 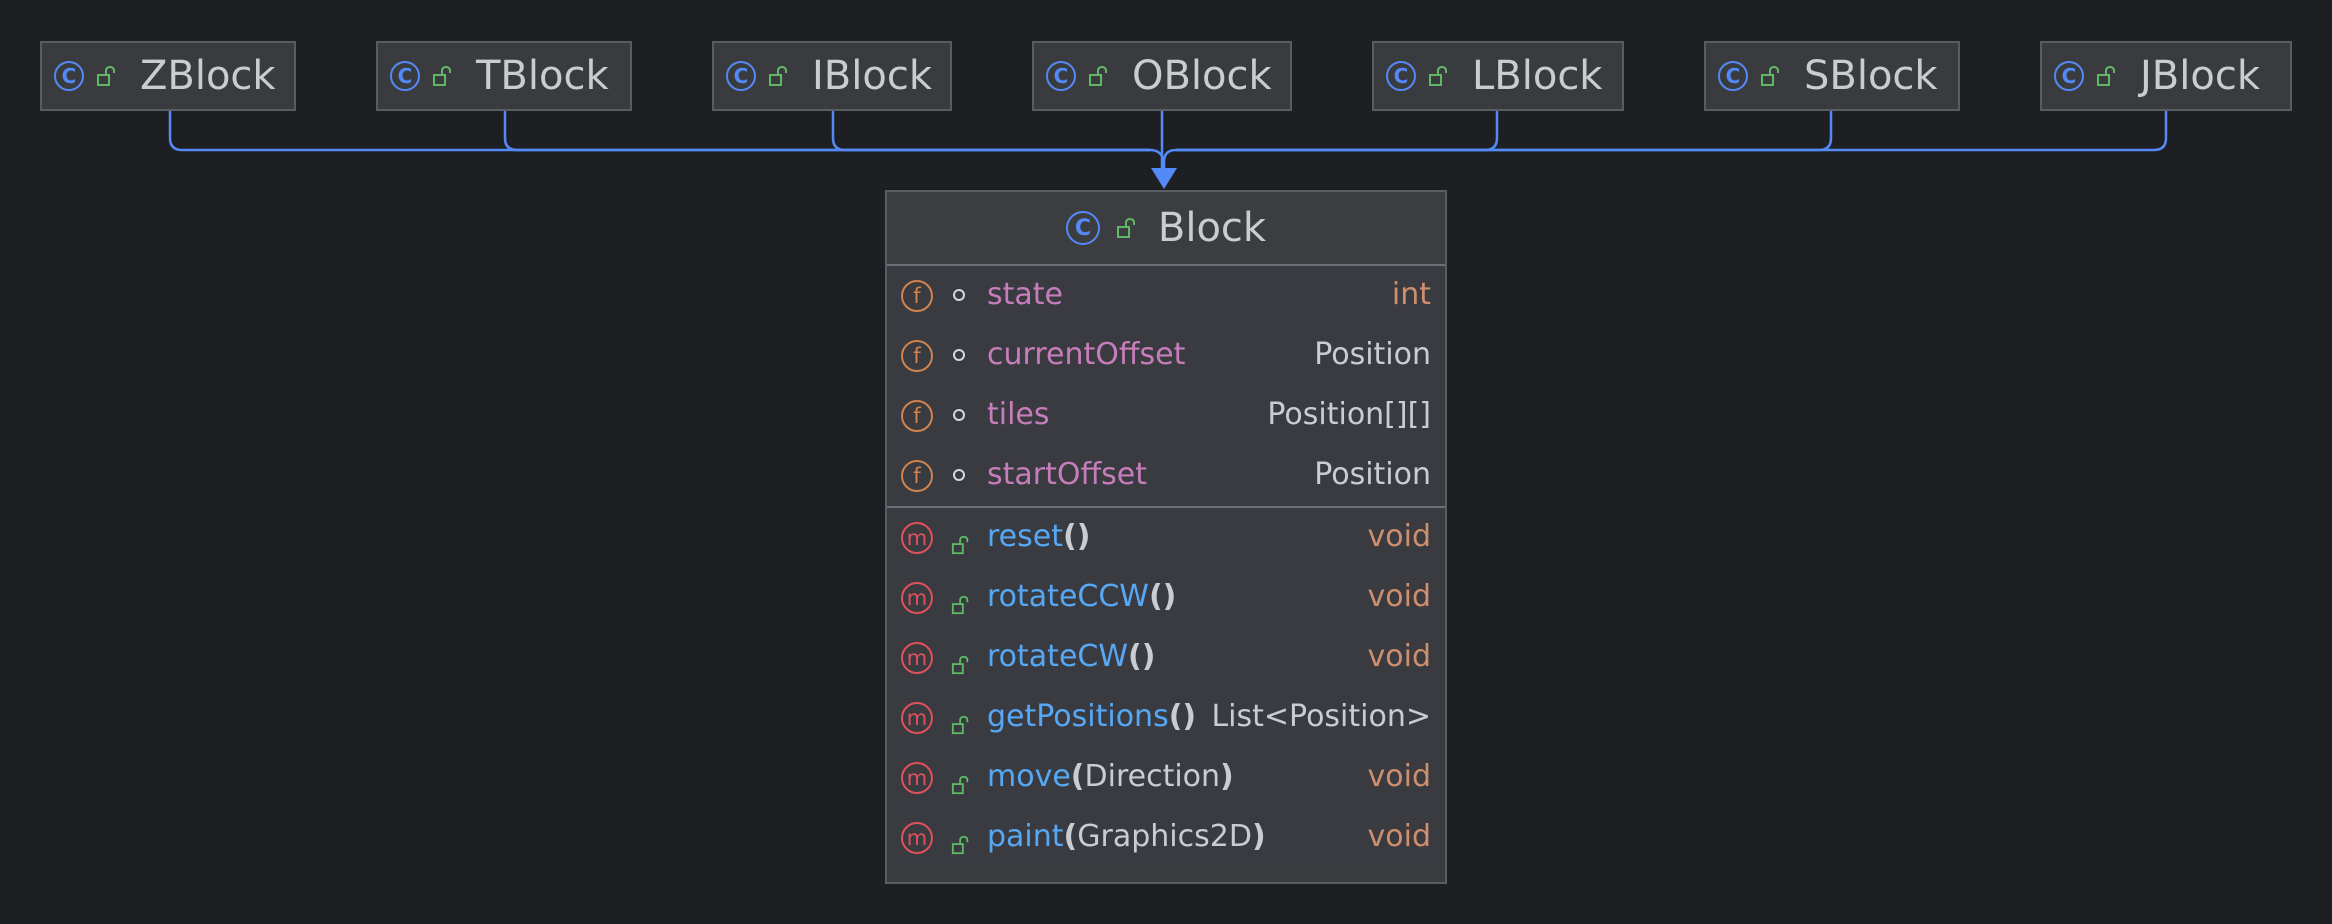 I want to click on field-row: f startOffset Position, so click(x=1166, y=476).